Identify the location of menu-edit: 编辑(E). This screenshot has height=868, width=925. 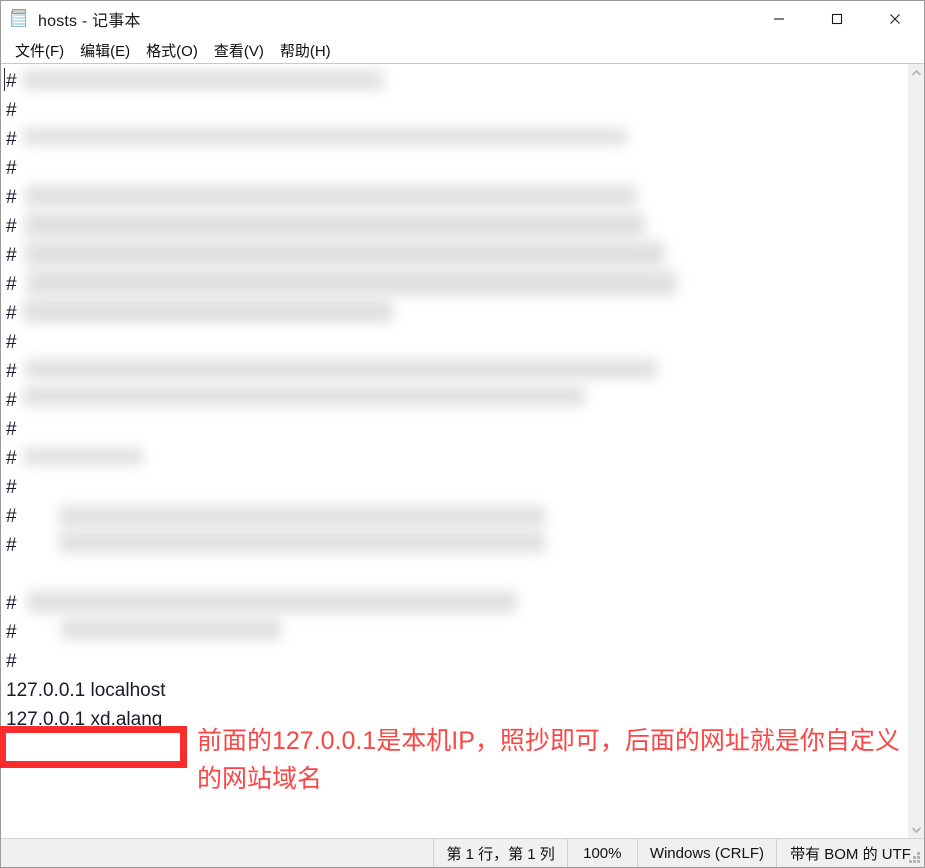
(105, 50).